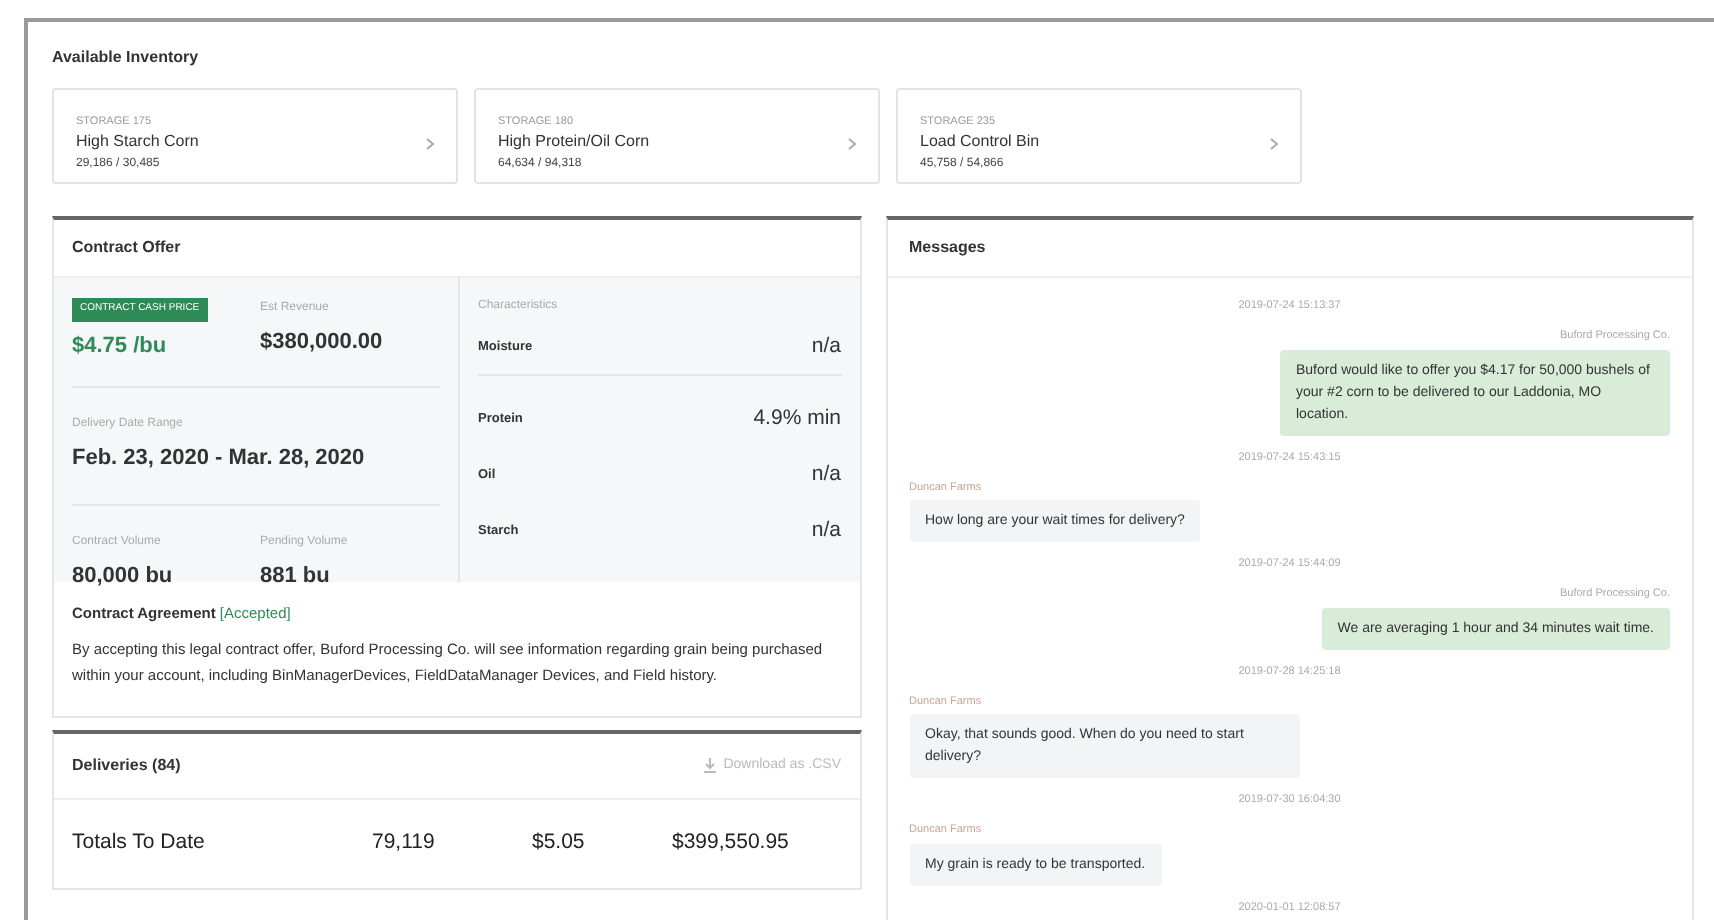 This screenshot has height=920, width=1714. I want to click on storage-name: Load Control Bin, so click(980, 142).